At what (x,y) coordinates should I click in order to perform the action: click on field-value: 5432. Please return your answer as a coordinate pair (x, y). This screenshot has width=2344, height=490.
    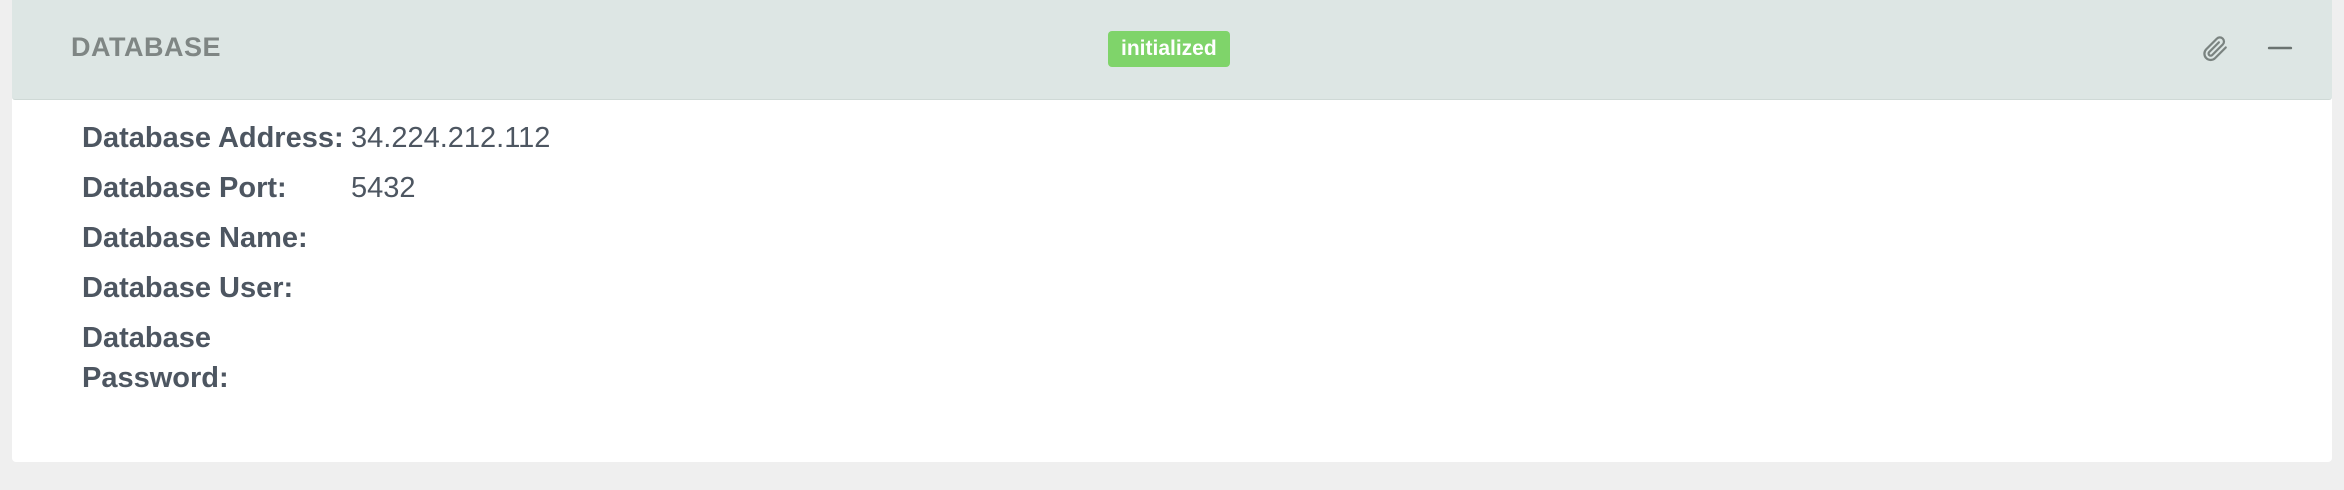
    Looking at the image, I should click on (383, 188).